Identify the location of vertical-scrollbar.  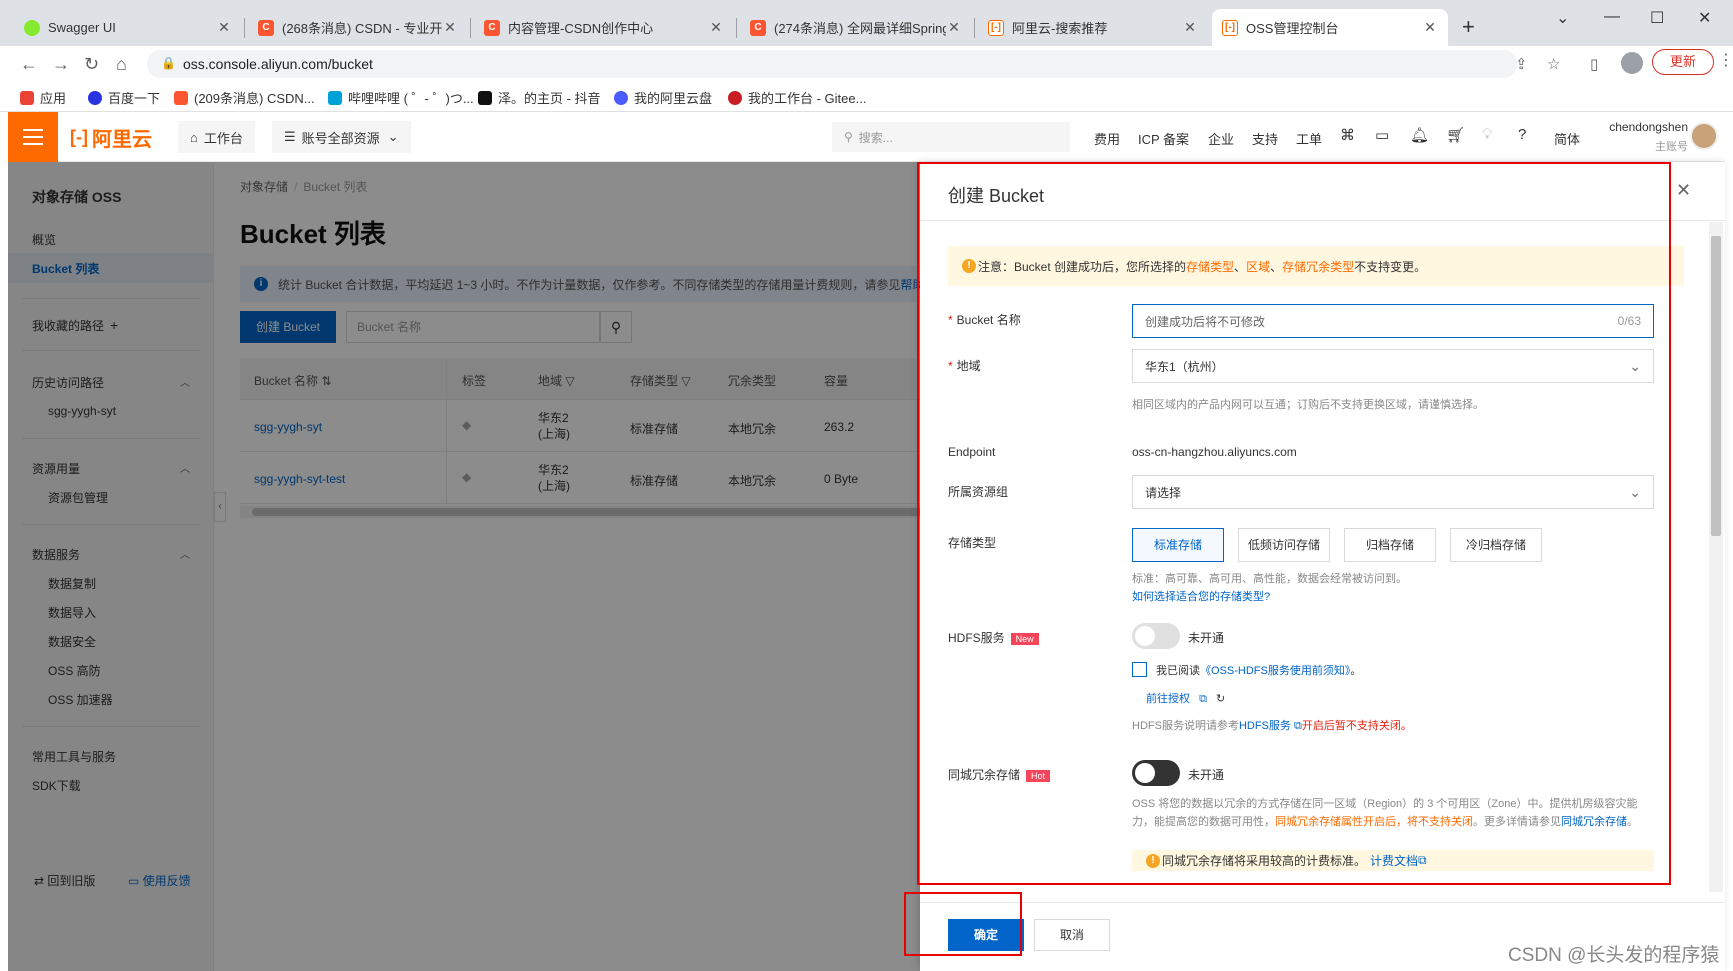
(1716, 557).